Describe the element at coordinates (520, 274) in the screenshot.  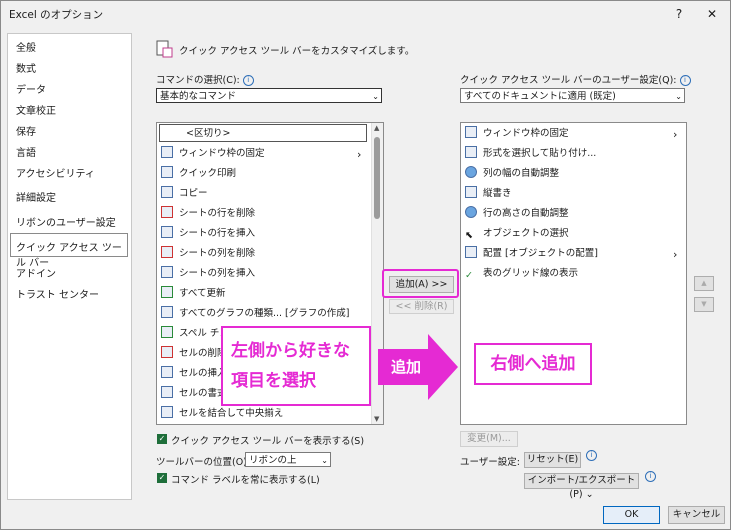
I see `list-item: ✓ 表のグリッド線の表示` at that location.